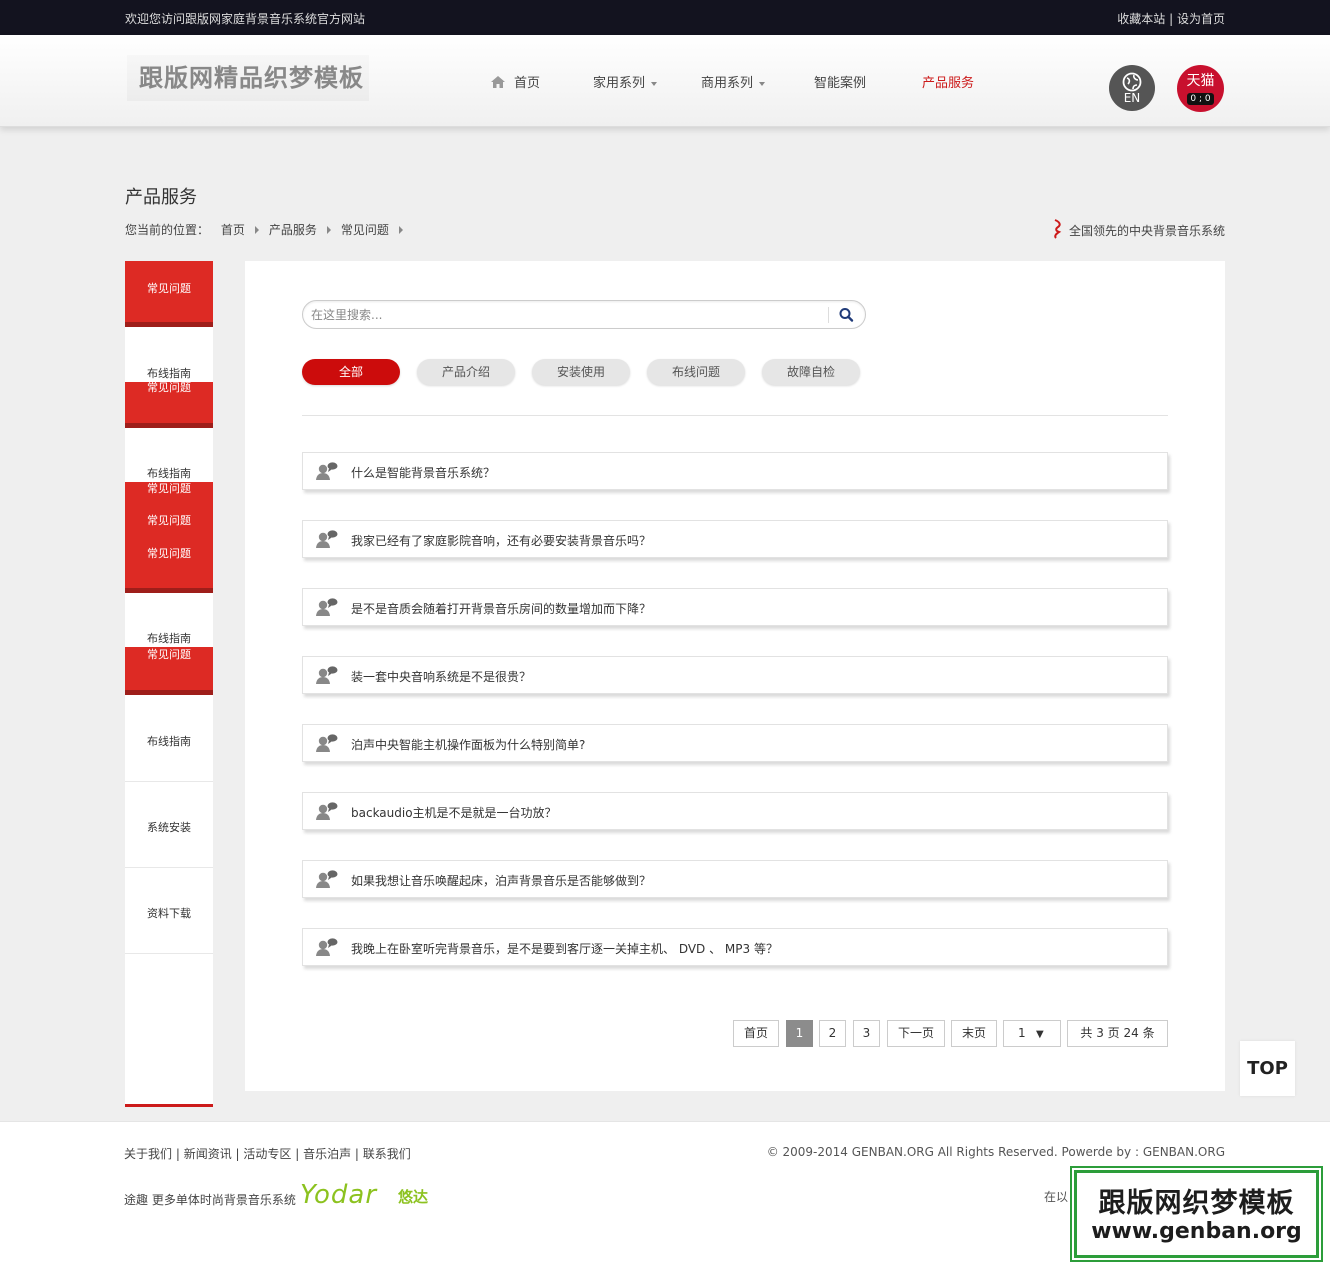 This screenshot has width=1330, height=1266. I want to click on yodar-logo-cn: 悠达, so click(413, 1197).